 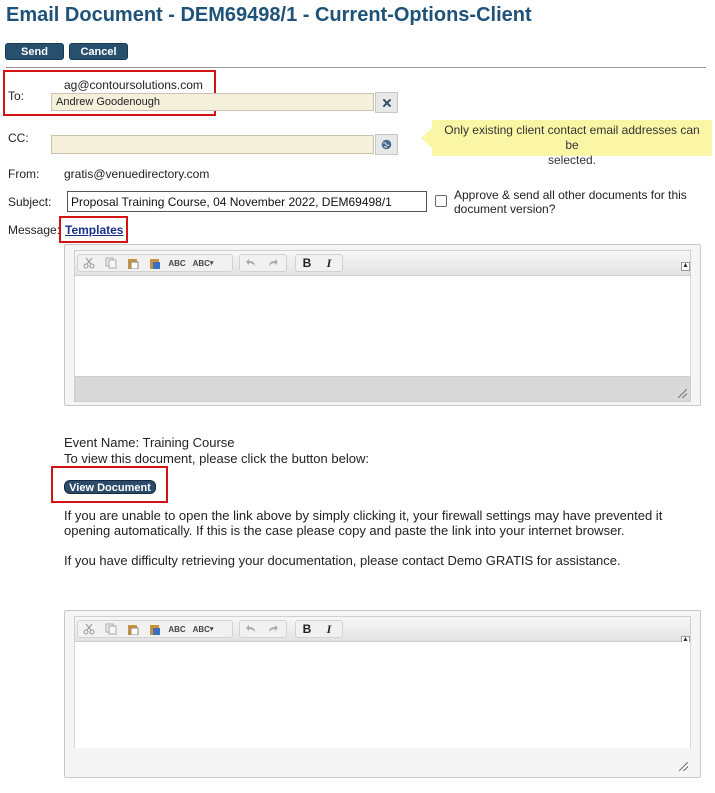 What do you see at coordinates (18, 138) in the screenshot?
I see `cc-label: CC:` at bounding box center [18, 138].